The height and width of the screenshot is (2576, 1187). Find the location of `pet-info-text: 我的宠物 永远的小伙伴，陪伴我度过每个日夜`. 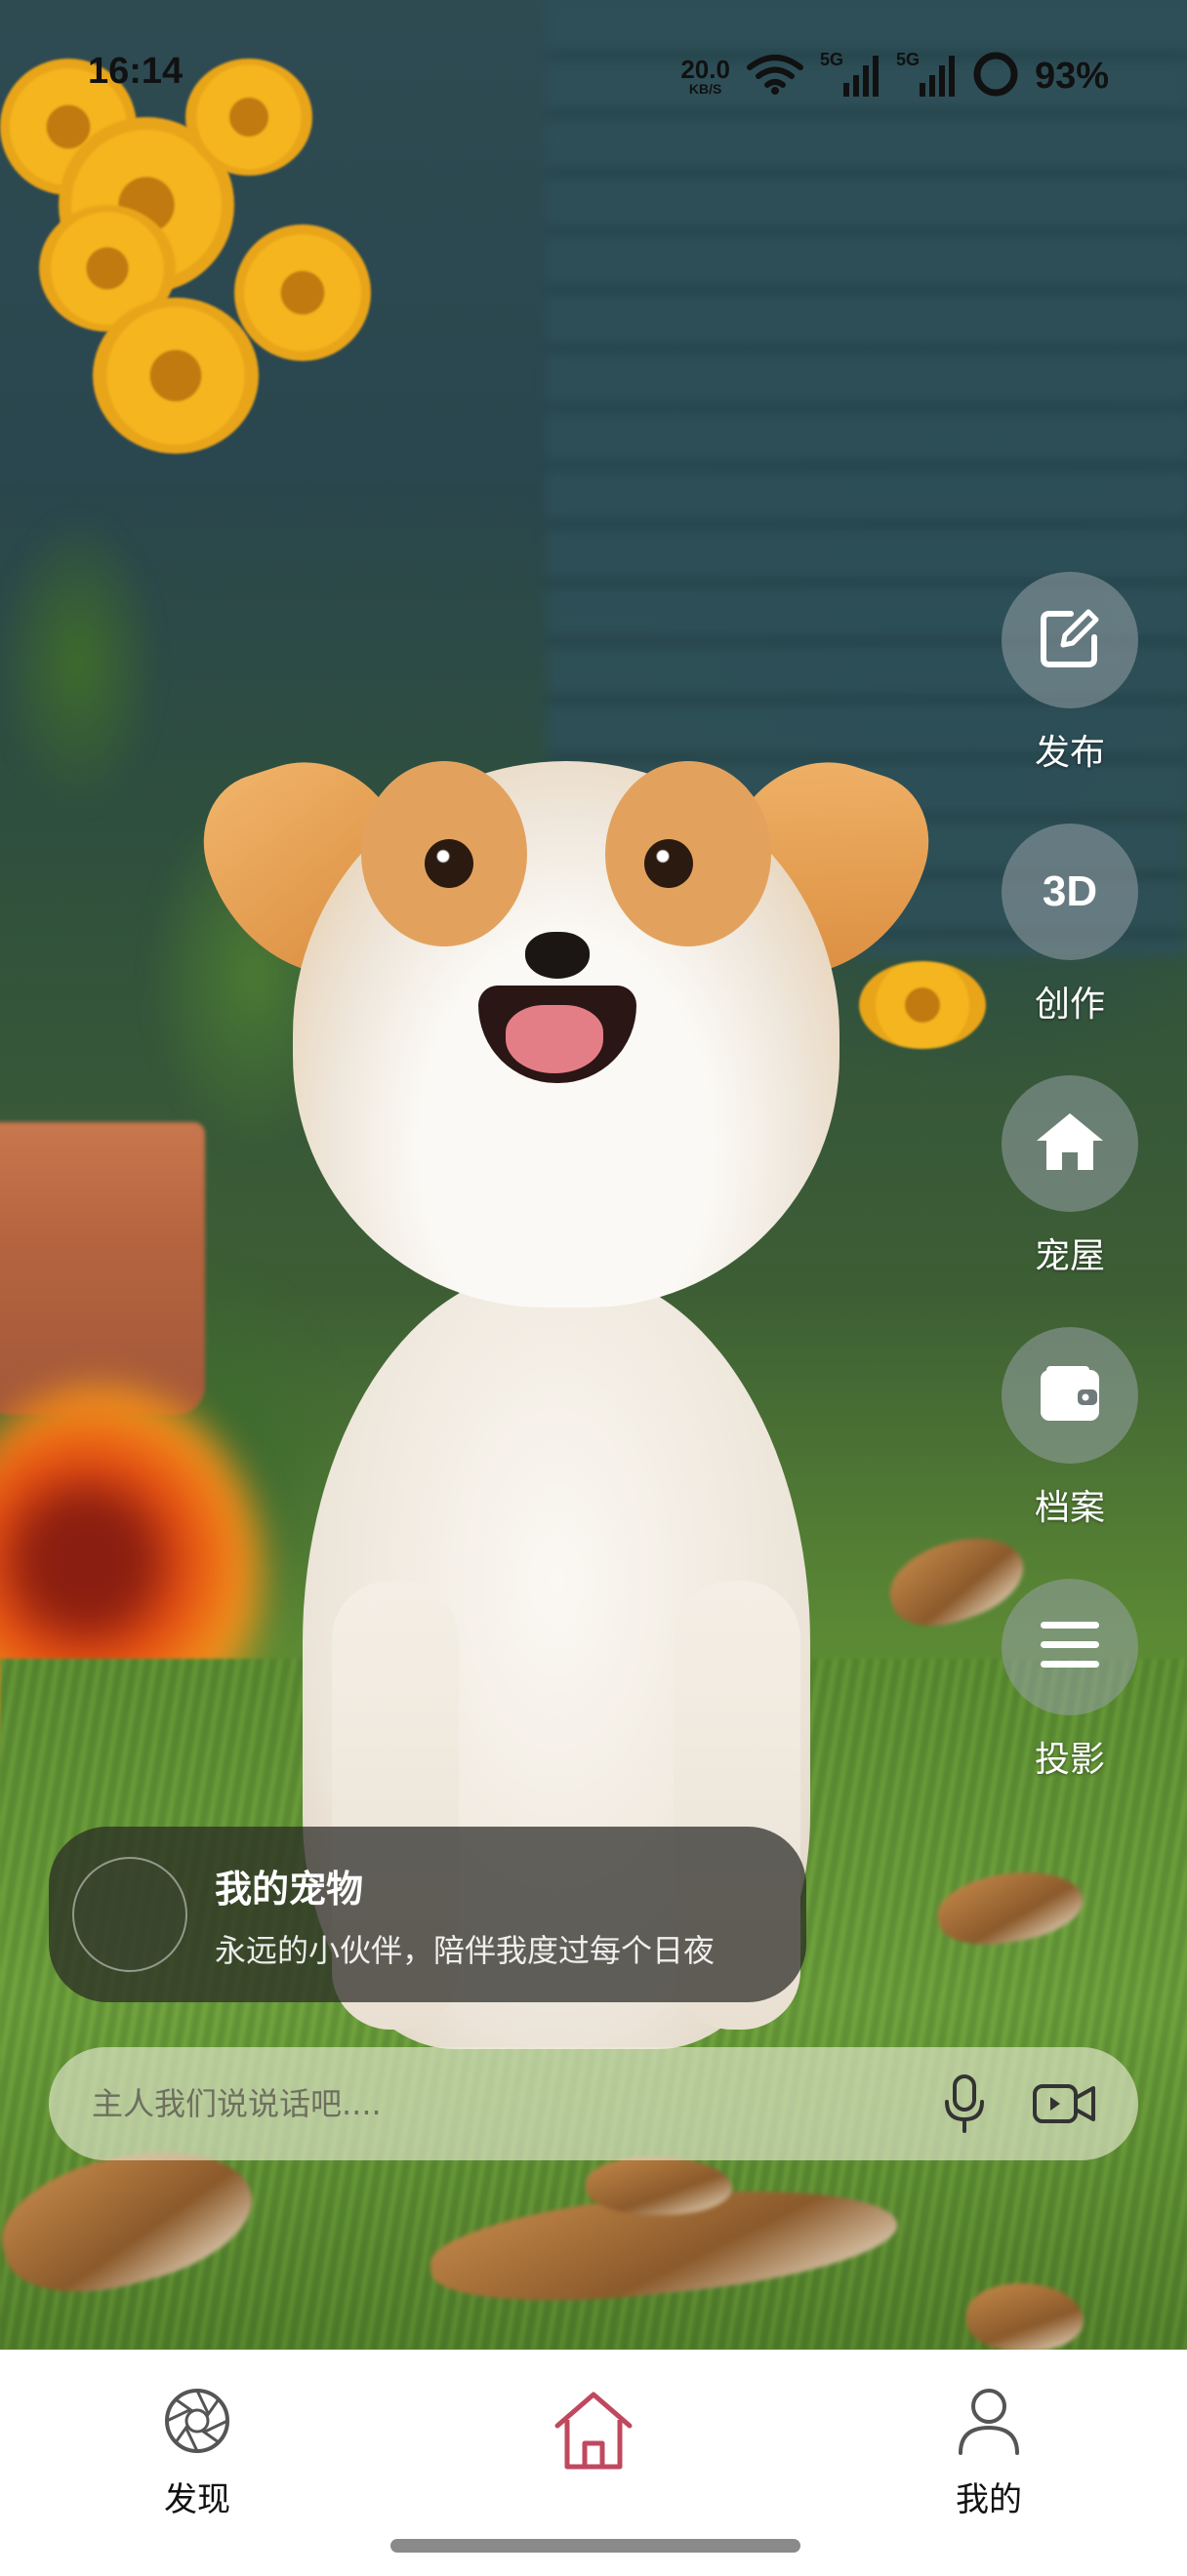

pet-info-text: 我的宠物 永远的小伙伴，陪伴我度过每个日夜 is located at coordinates (465, 1915).